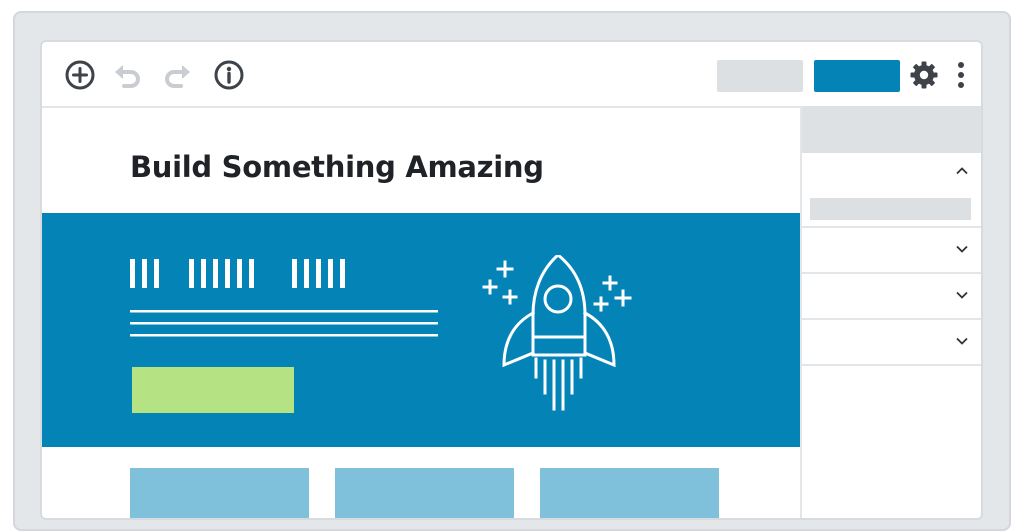 The height and width of the screenshot is (531, 1024). I want to click on info-icon, so click(229, 75).